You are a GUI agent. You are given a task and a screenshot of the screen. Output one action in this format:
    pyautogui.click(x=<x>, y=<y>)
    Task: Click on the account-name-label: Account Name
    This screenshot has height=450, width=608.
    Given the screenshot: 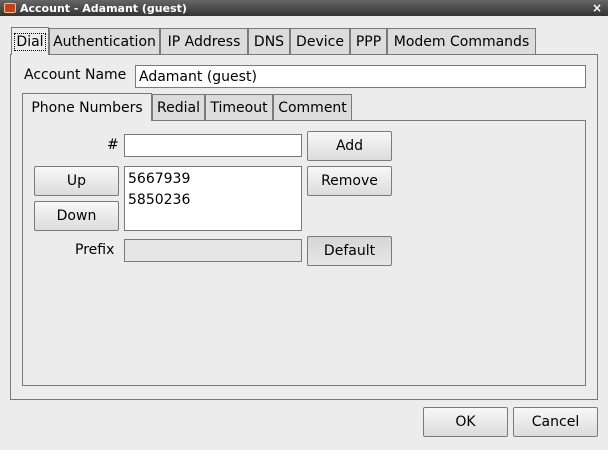 What is the action you would take?
    pyautogui.click(x=75, y=75)
    